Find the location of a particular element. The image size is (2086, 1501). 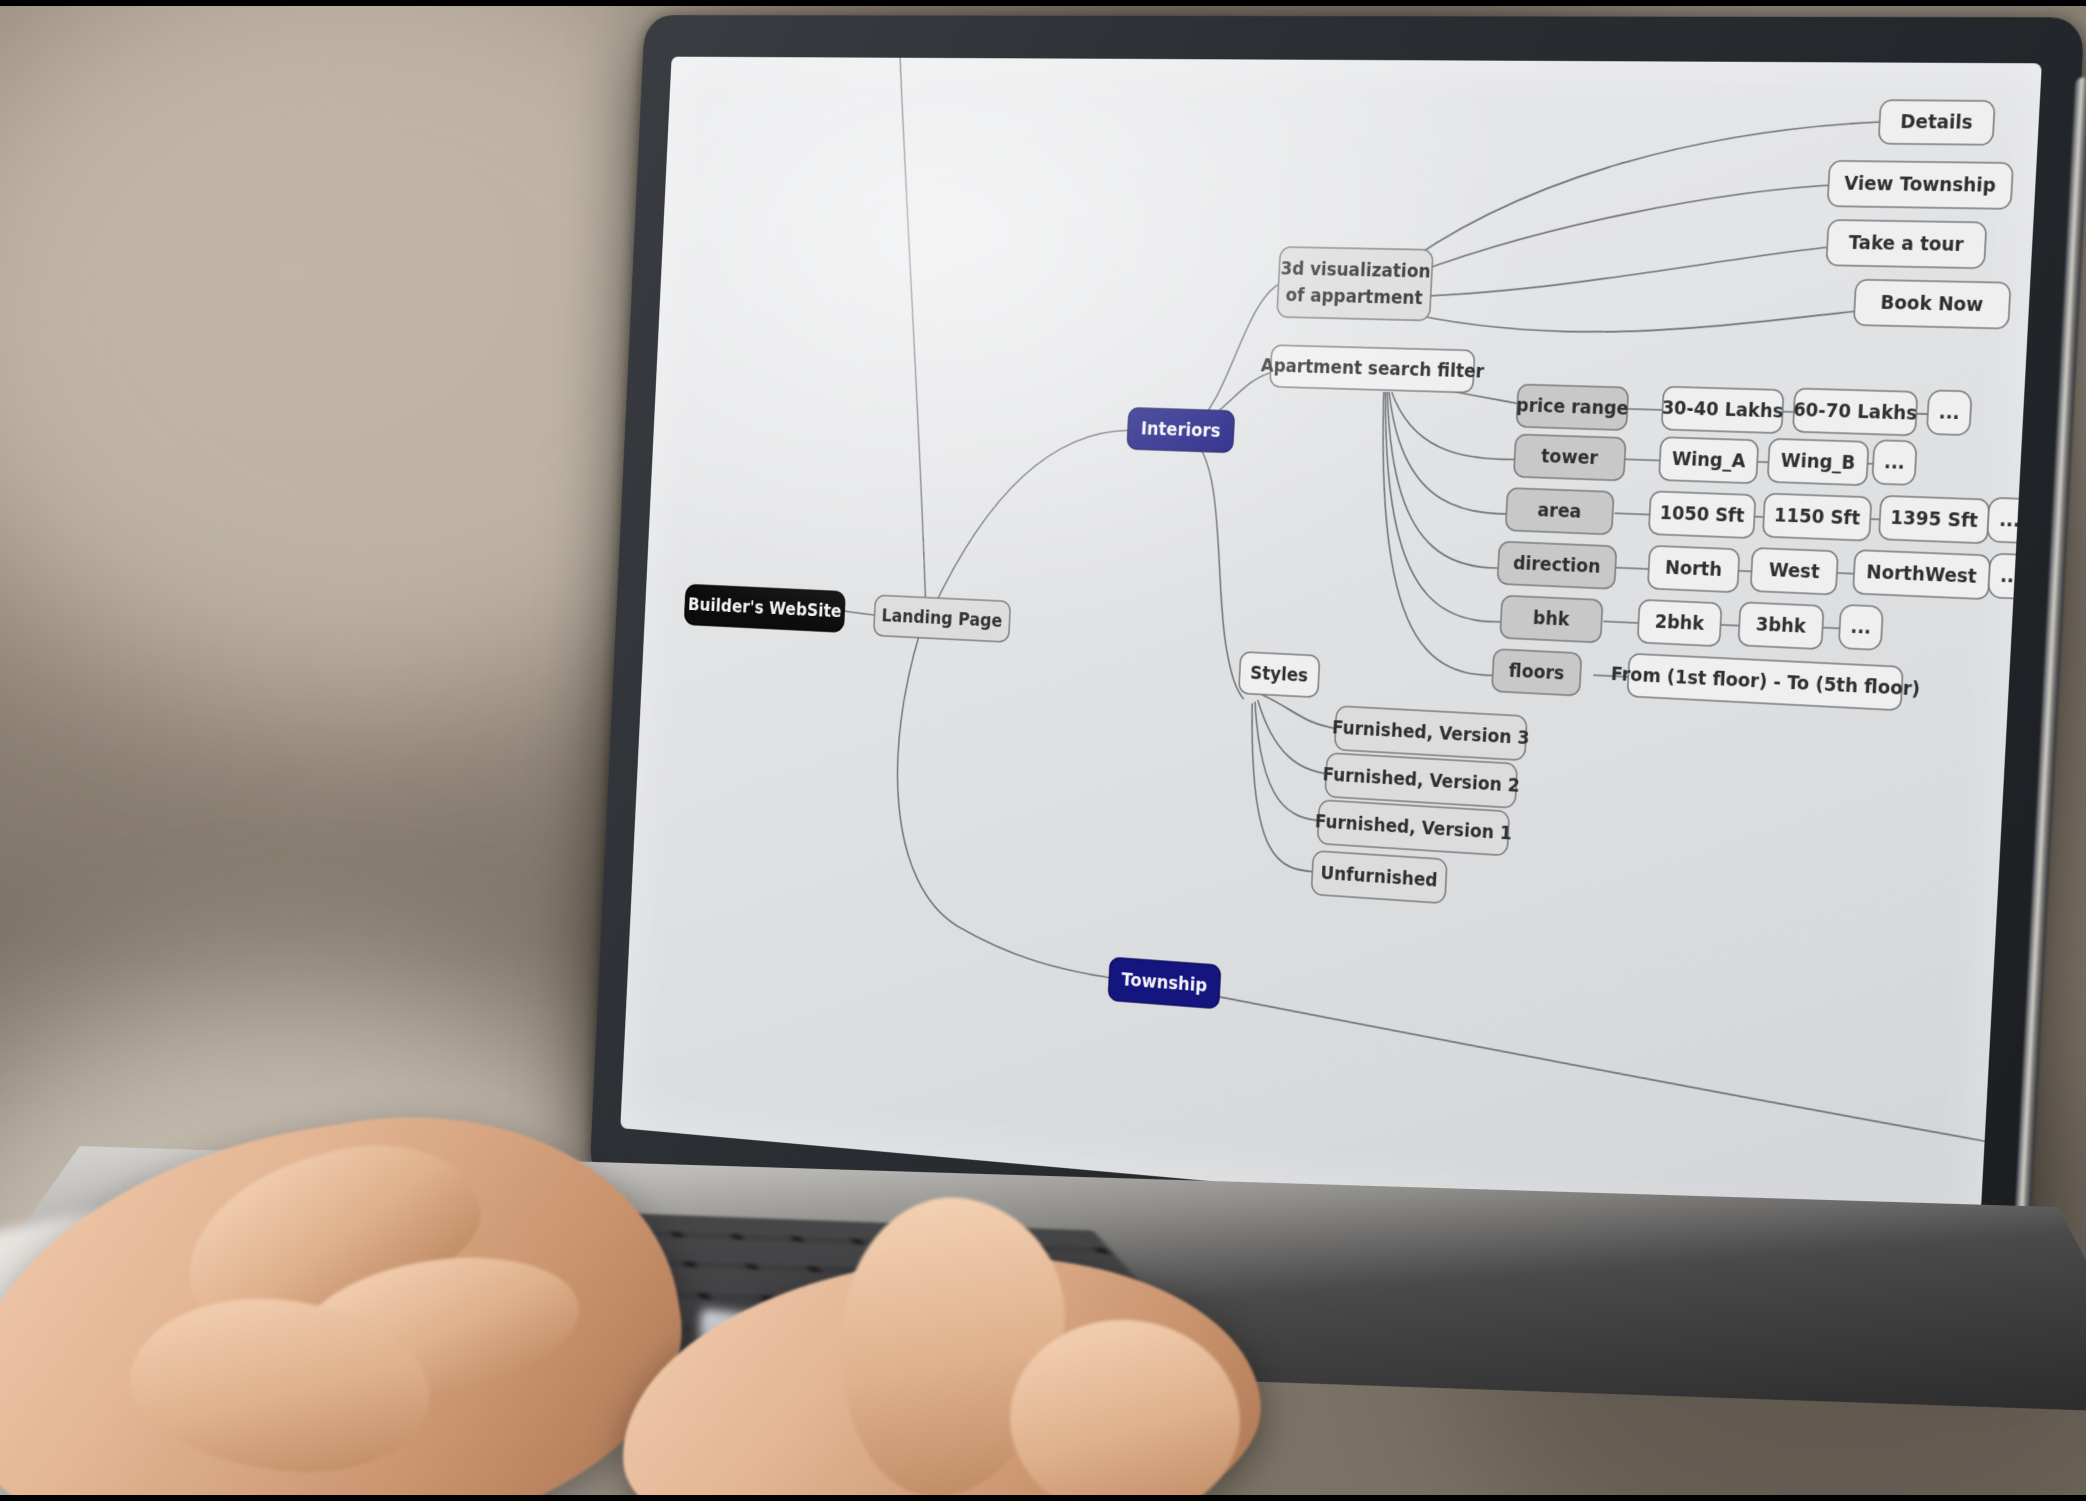

node-value-label: 60-70 Lakhs is located at coordinates (1855, 412).